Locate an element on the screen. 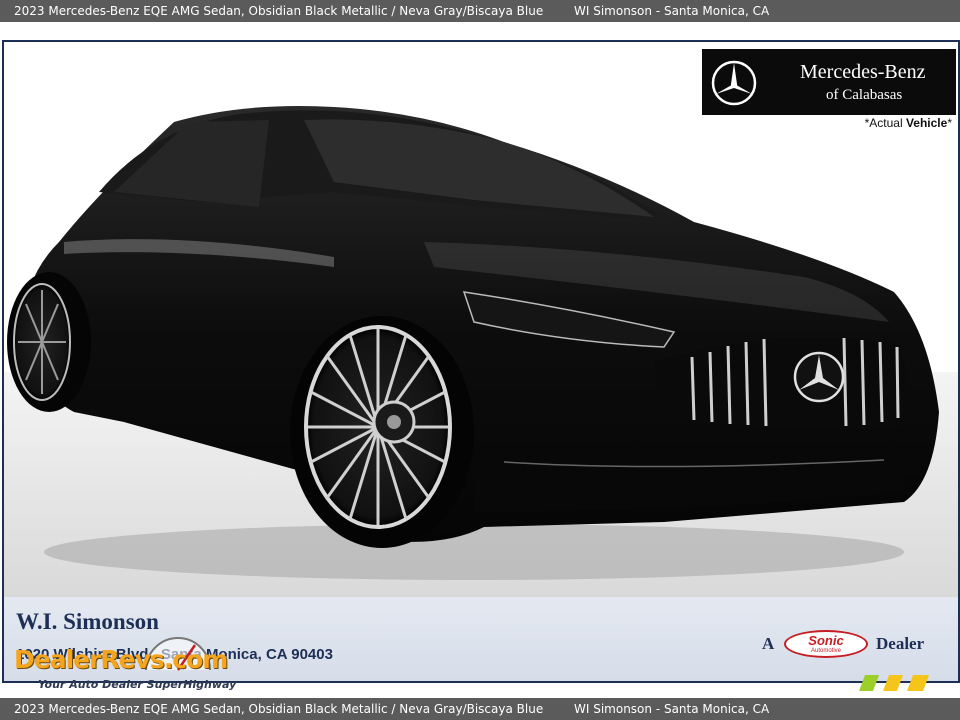  sonic-suffix: Dealer is located at coordinates (900, 643).